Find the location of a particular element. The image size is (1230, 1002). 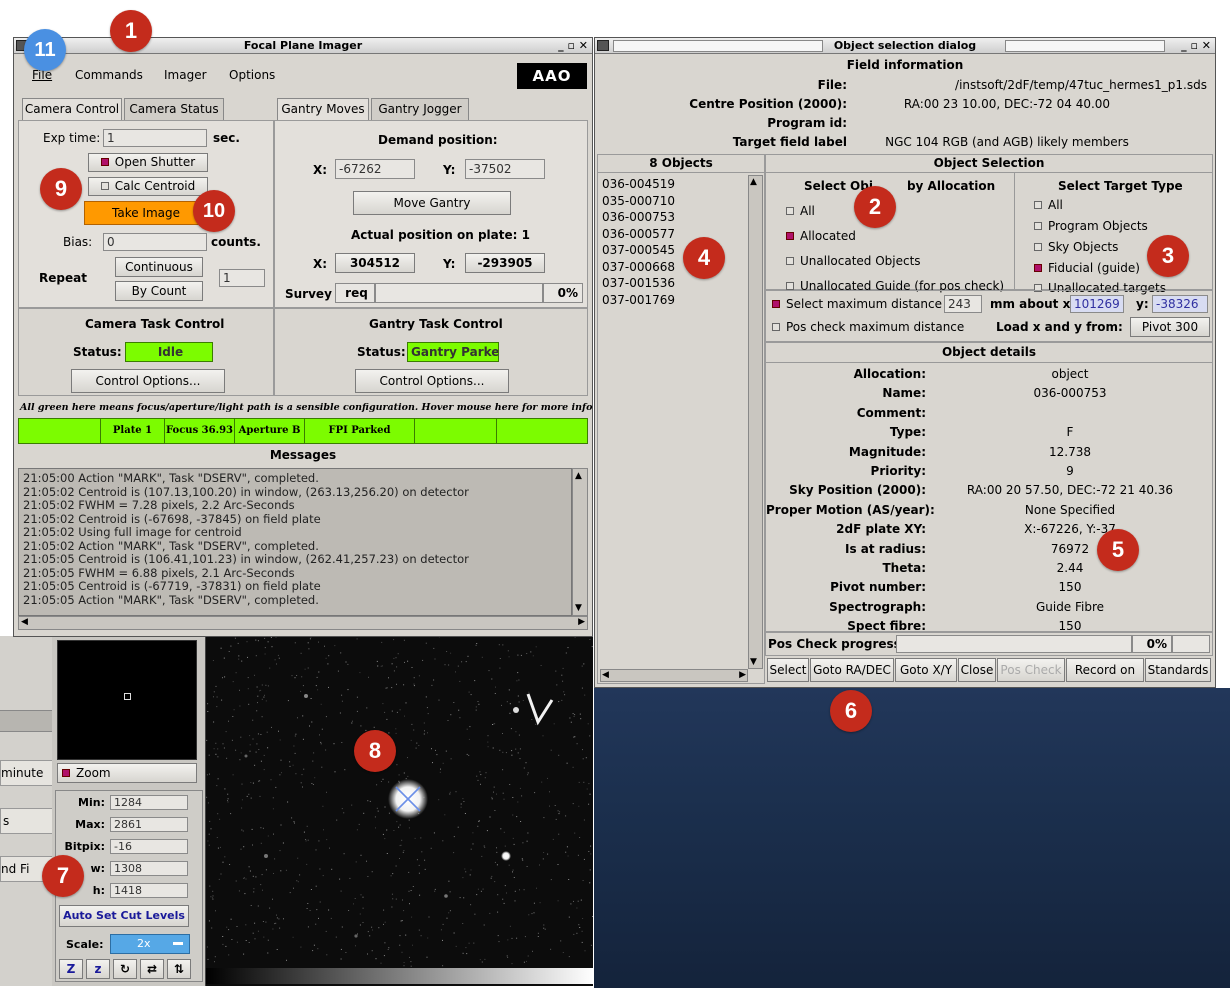

exp-time-input: 1 is located at coordinates (155, 138).